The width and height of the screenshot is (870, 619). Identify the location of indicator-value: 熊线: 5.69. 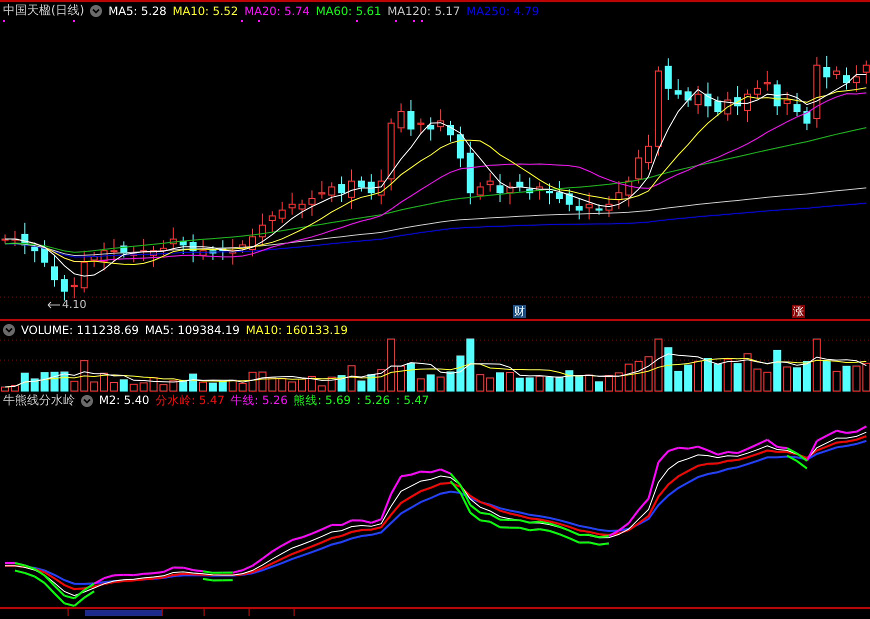
(322, 400).